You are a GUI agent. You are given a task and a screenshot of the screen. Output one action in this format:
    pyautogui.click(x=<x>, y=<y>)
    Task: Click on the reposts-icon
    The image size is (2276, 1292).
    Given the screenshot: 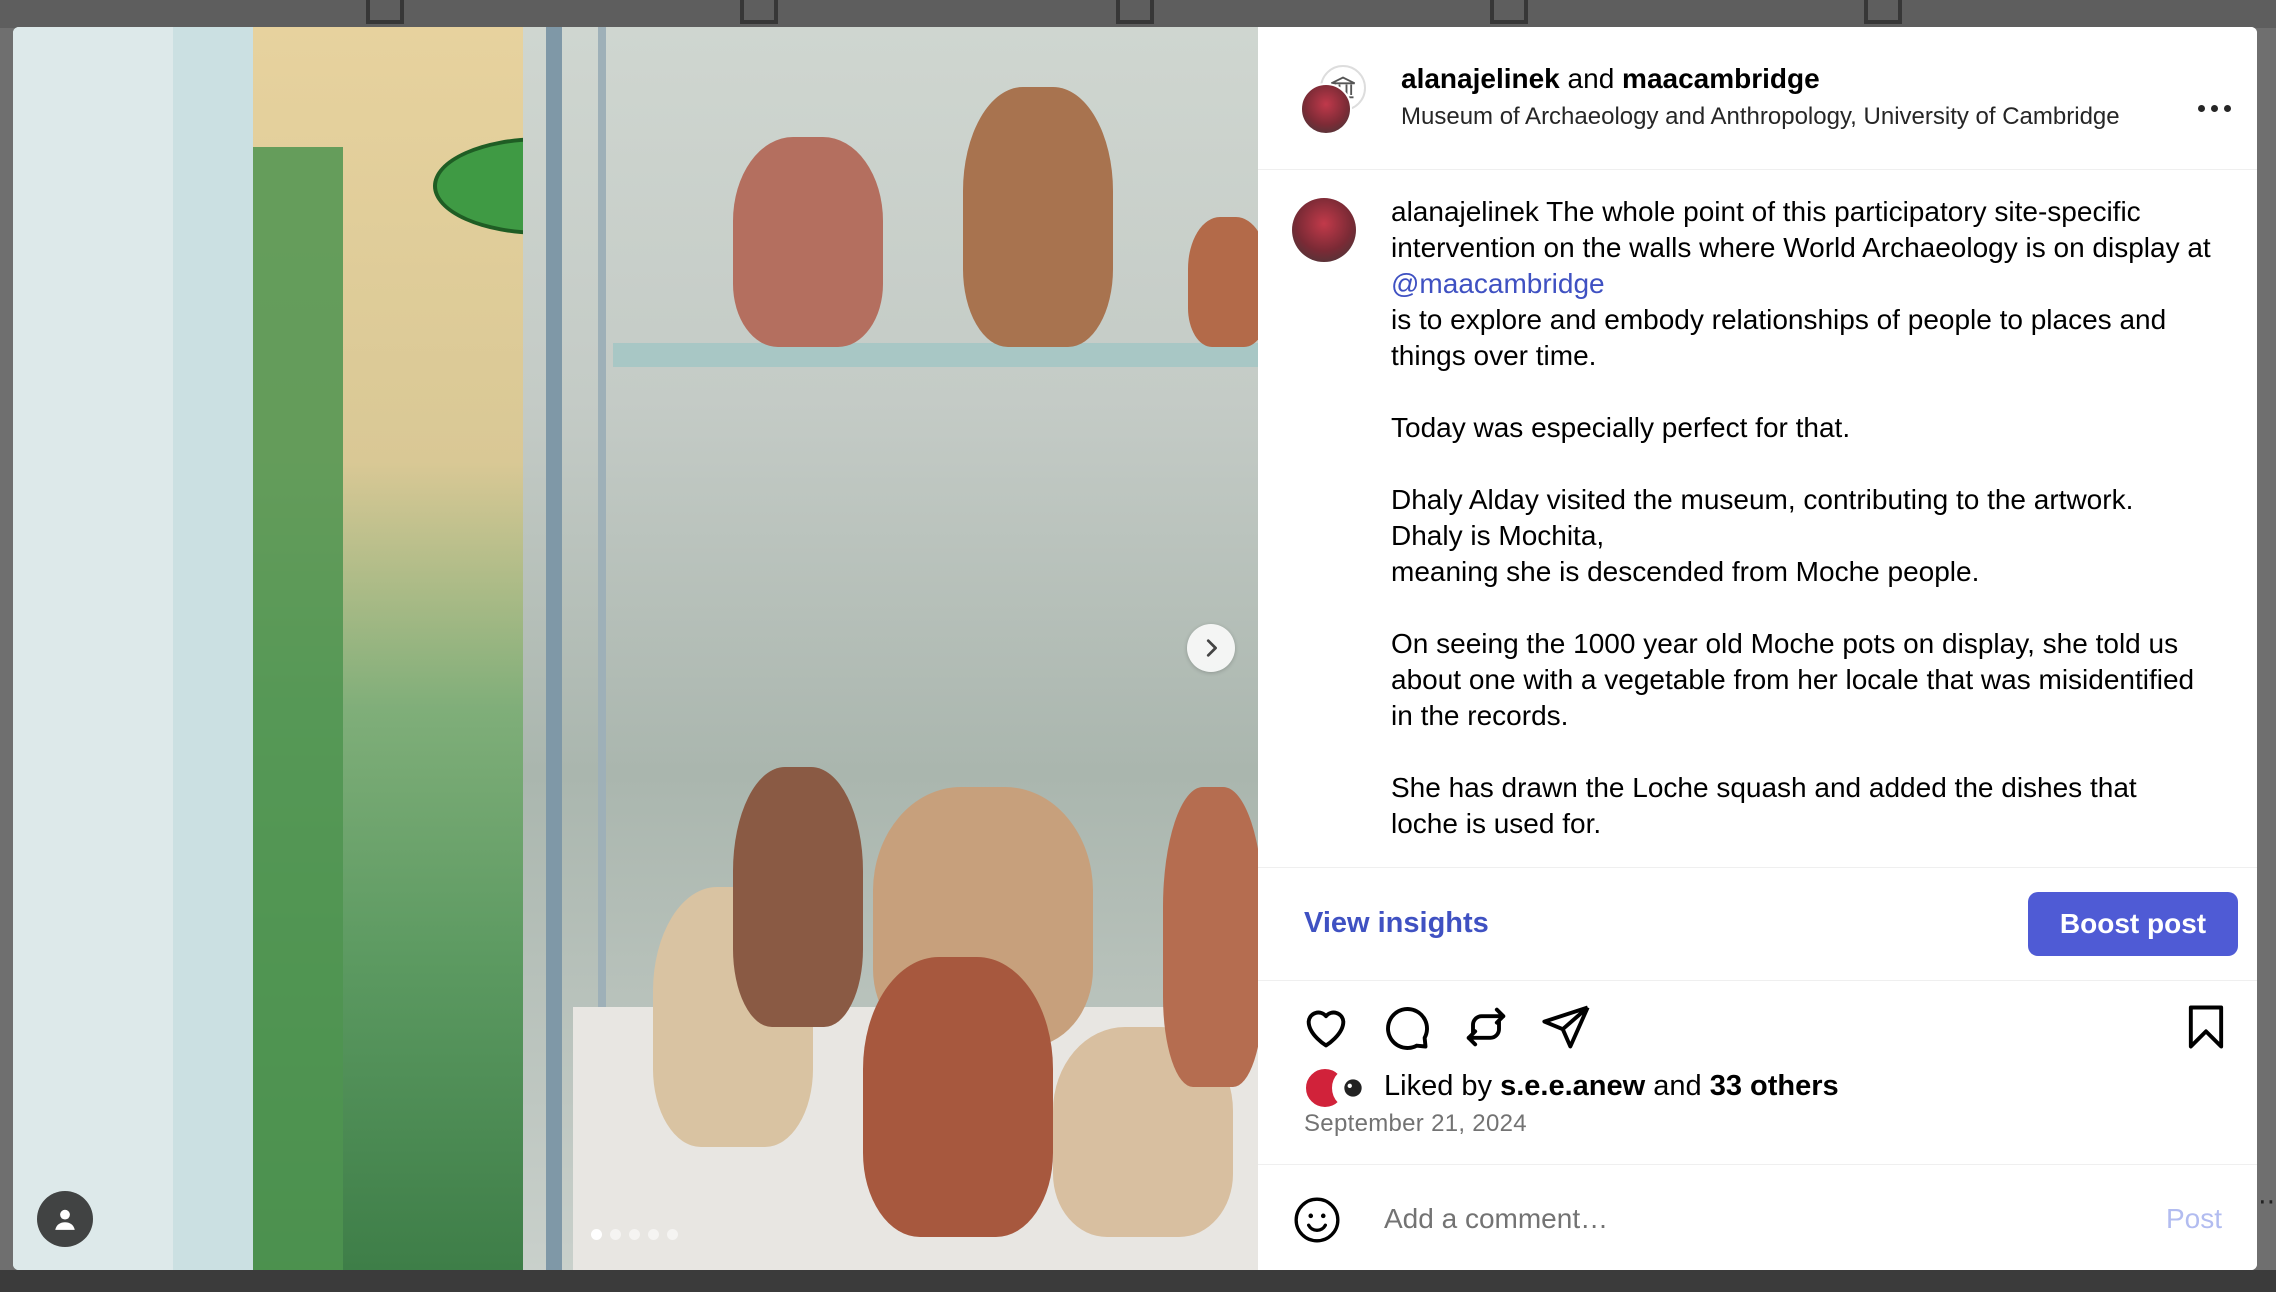 What is the action you would take?
    pyautogui.click(x=1509, y=12)
    